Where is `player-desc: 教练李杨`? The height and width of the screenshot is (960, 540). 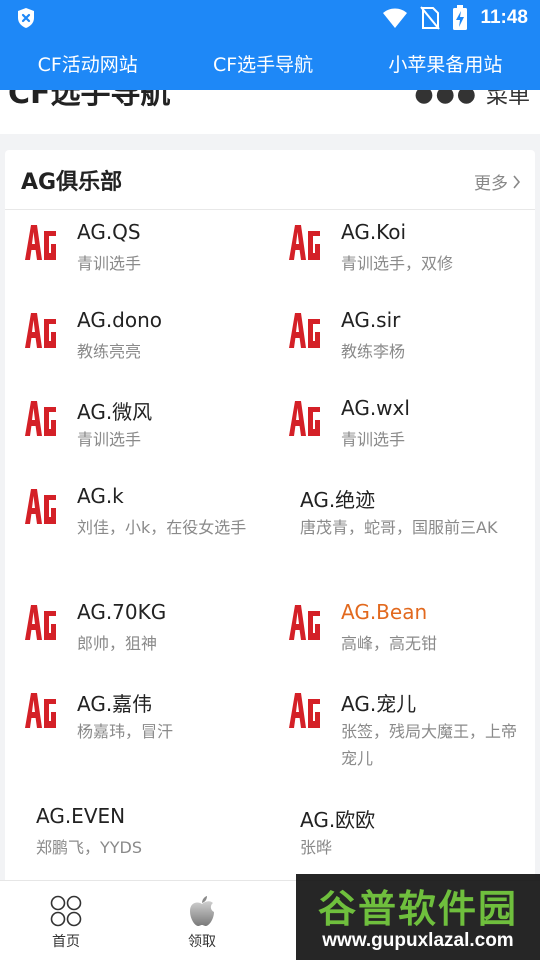
player-desc: 教练李杨 is located at coordinates (373, 351).